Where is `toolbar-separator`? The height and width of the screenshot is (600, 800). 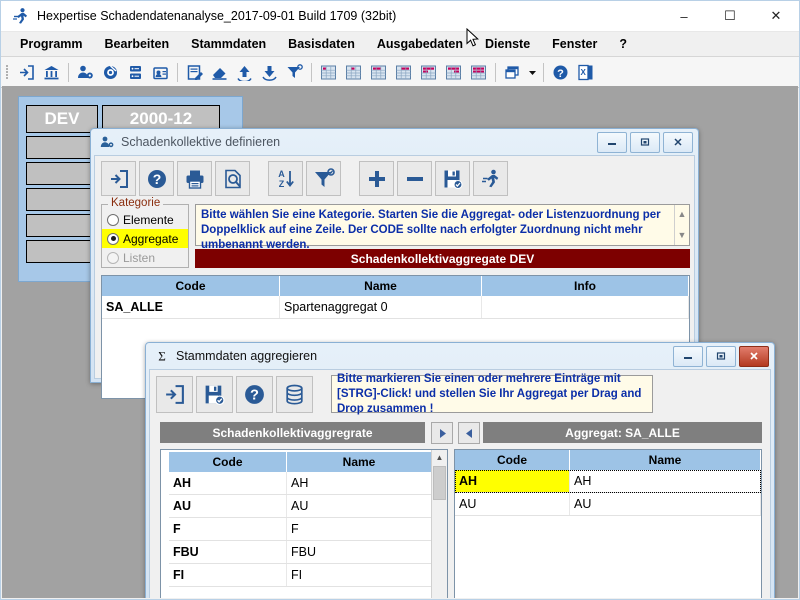
toolbar-separator is located at coordinates (543, 72).